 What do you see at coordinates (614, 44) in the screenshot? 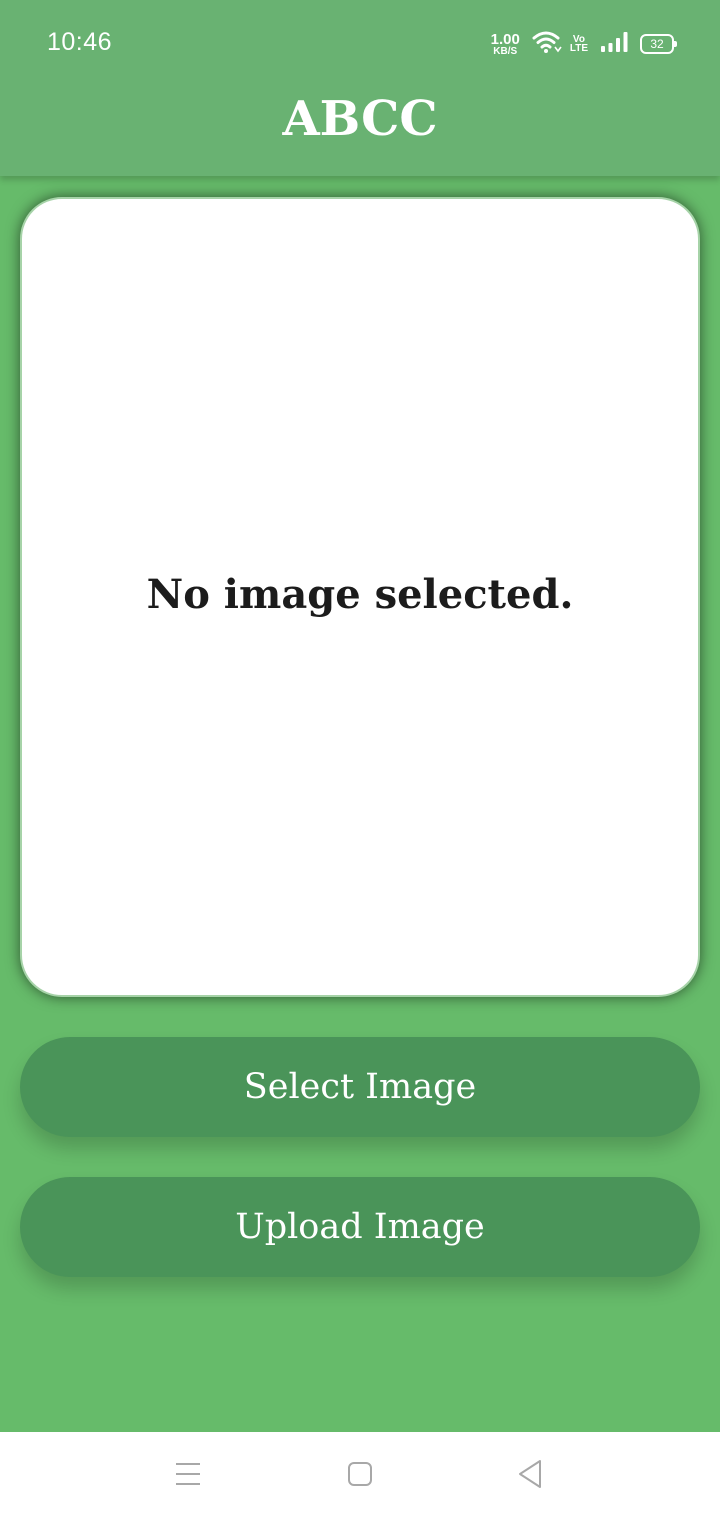
I see `signal-icon` at bounding box center [614, 44].